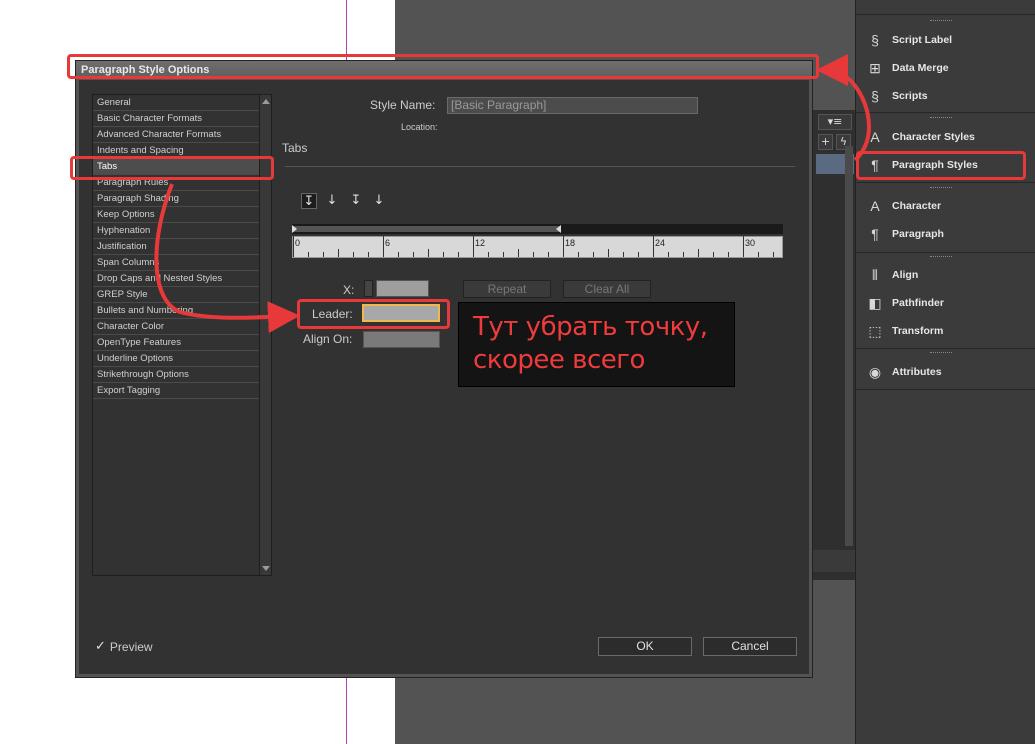  Describe the element at coordinates (227, 258) in the screenshot. I see `arrow-tabs-to-leader` at that location.